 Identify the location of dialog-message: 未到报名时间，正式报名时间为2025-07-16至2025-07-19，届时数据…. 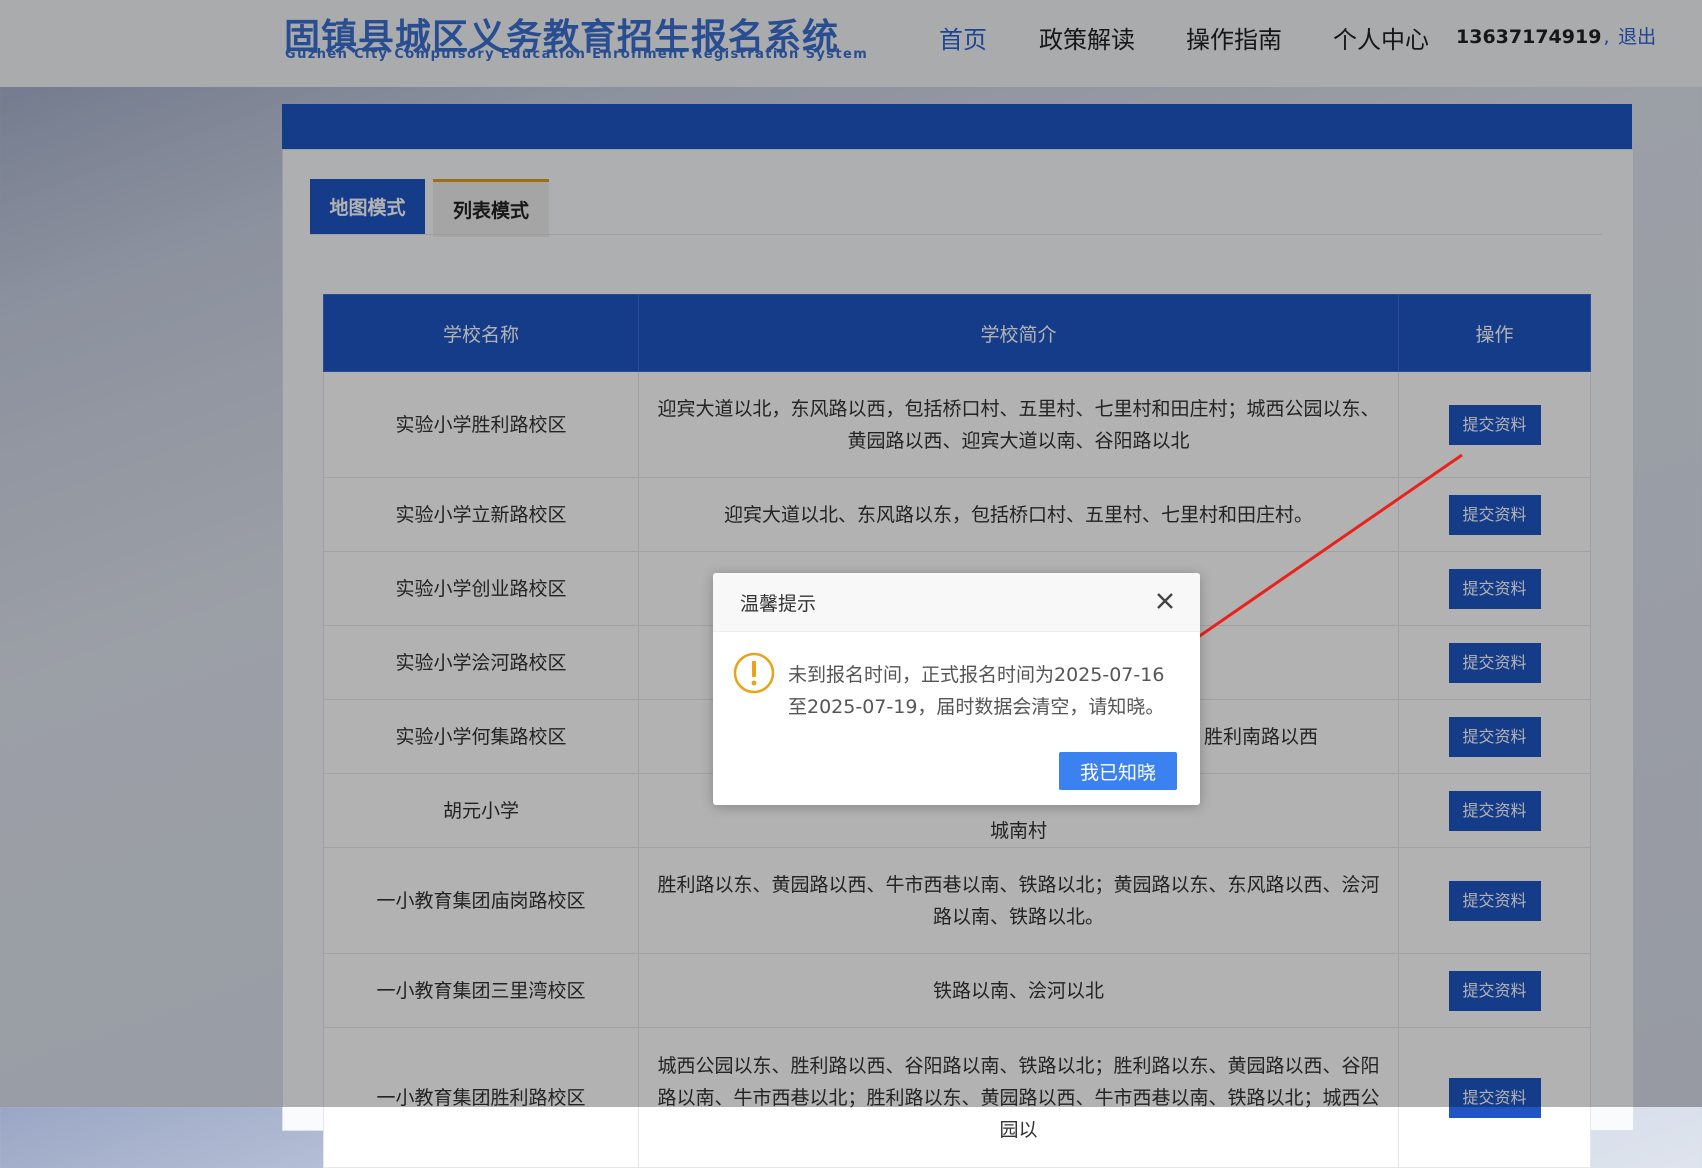
(976, 691).